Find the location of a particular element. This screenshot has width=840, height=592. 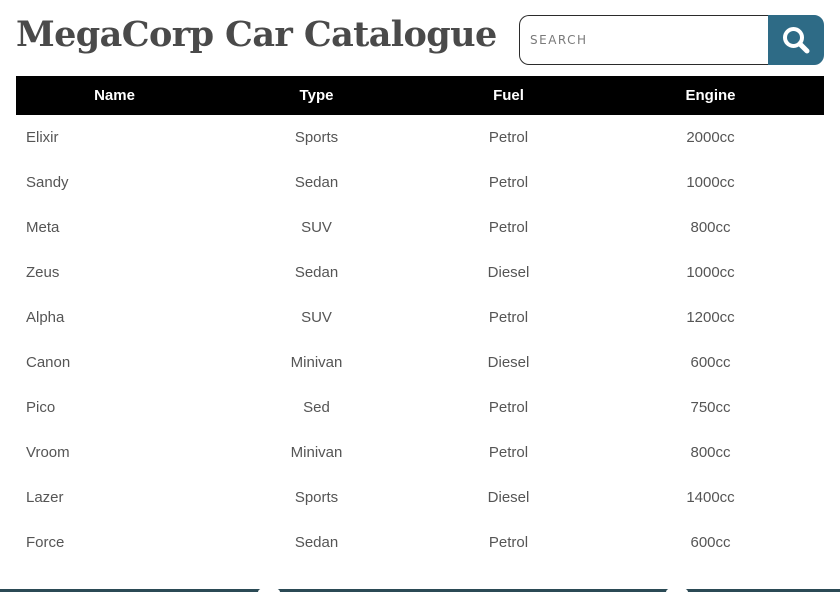

column-header-engine: Engine is located at coordinates (710, 95).